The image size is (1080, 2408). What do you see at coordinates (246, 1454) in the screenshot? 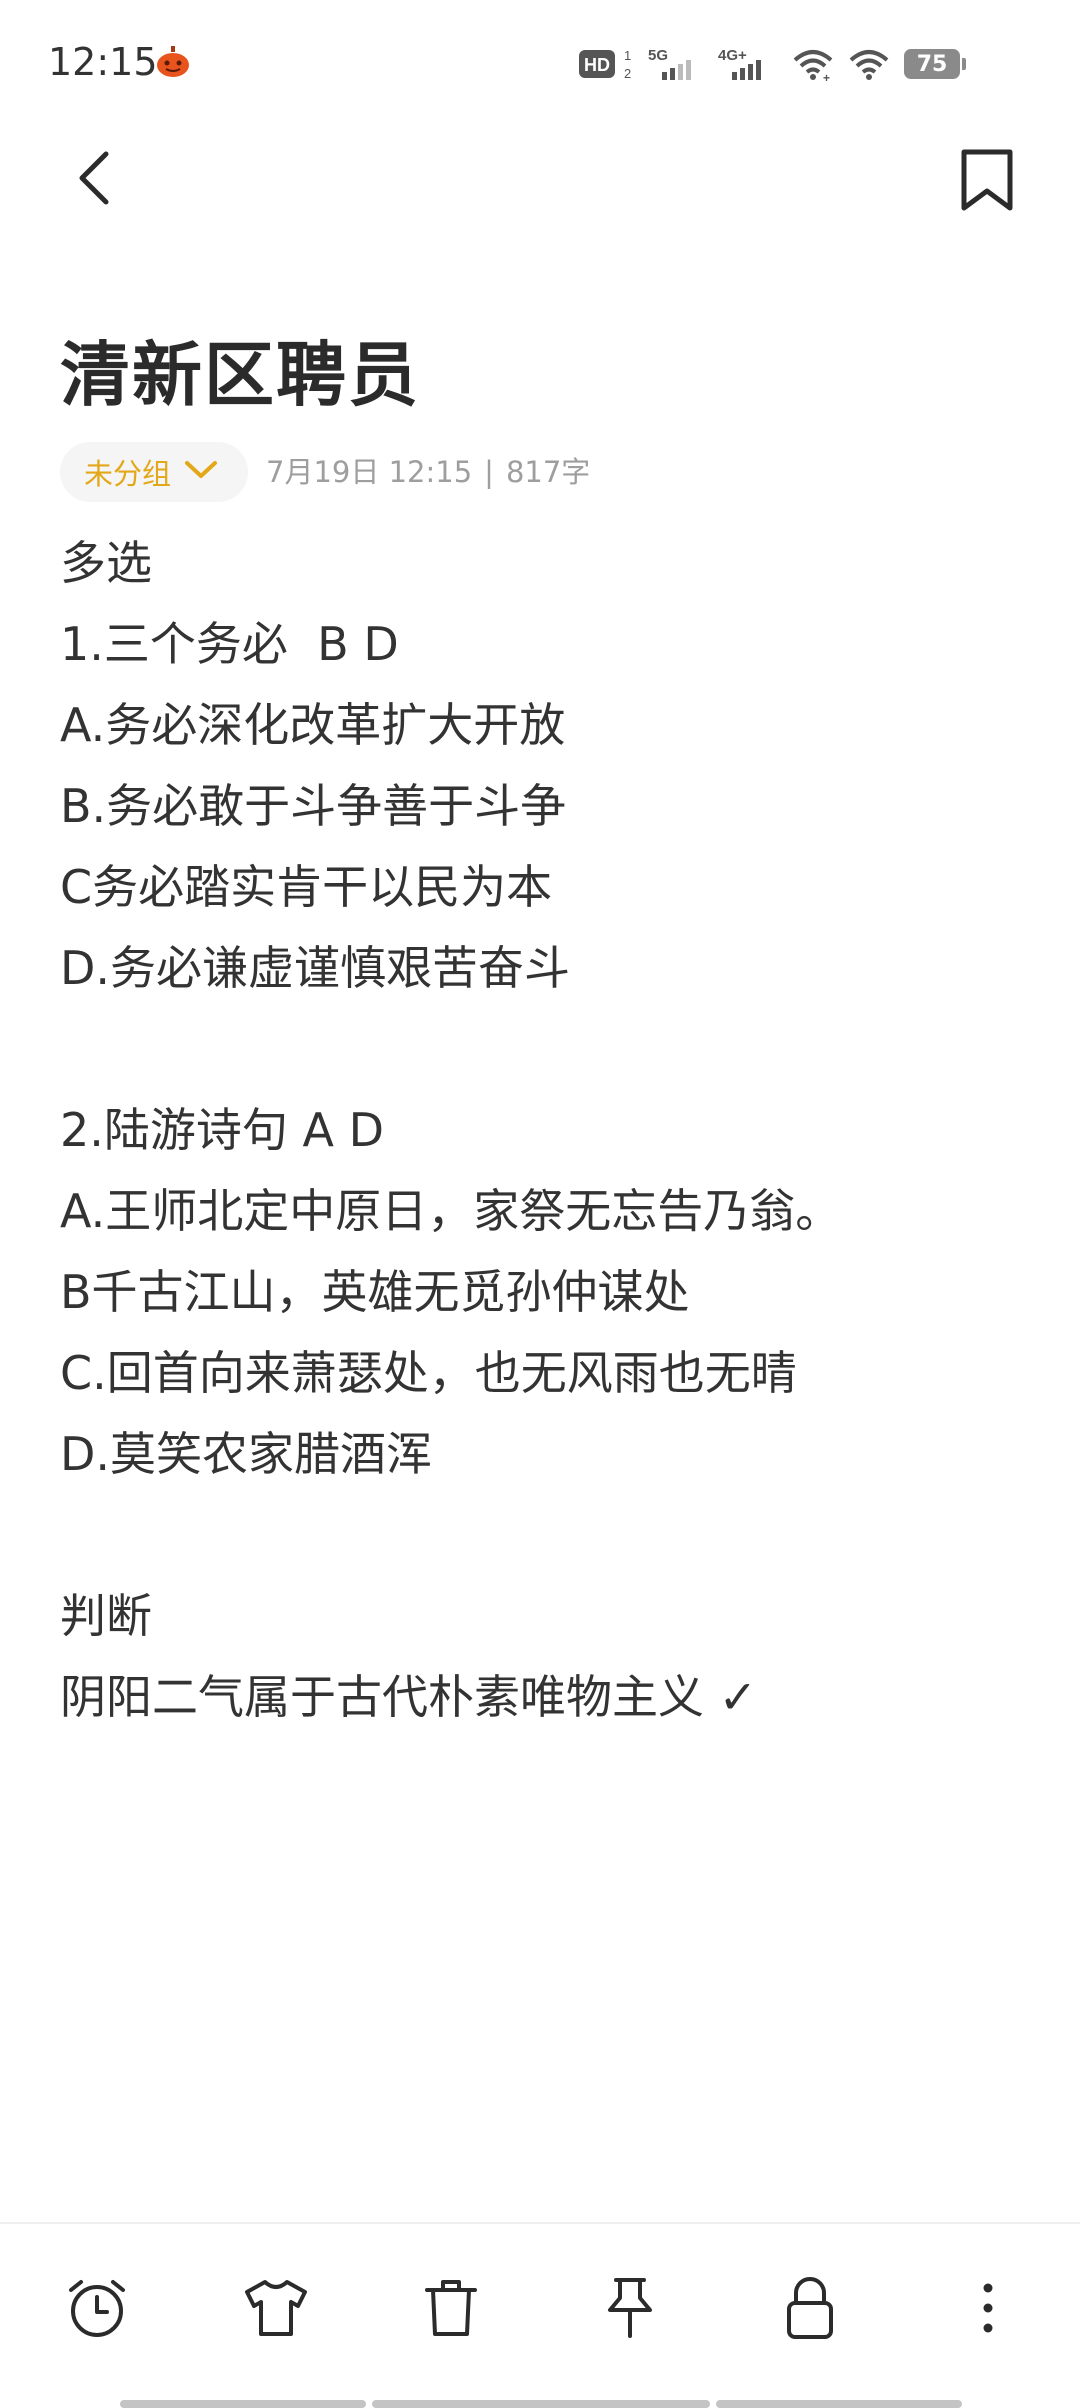
I see `note-line: D.莫笑农家腊酒浑` at bounding box center [246, 1454].